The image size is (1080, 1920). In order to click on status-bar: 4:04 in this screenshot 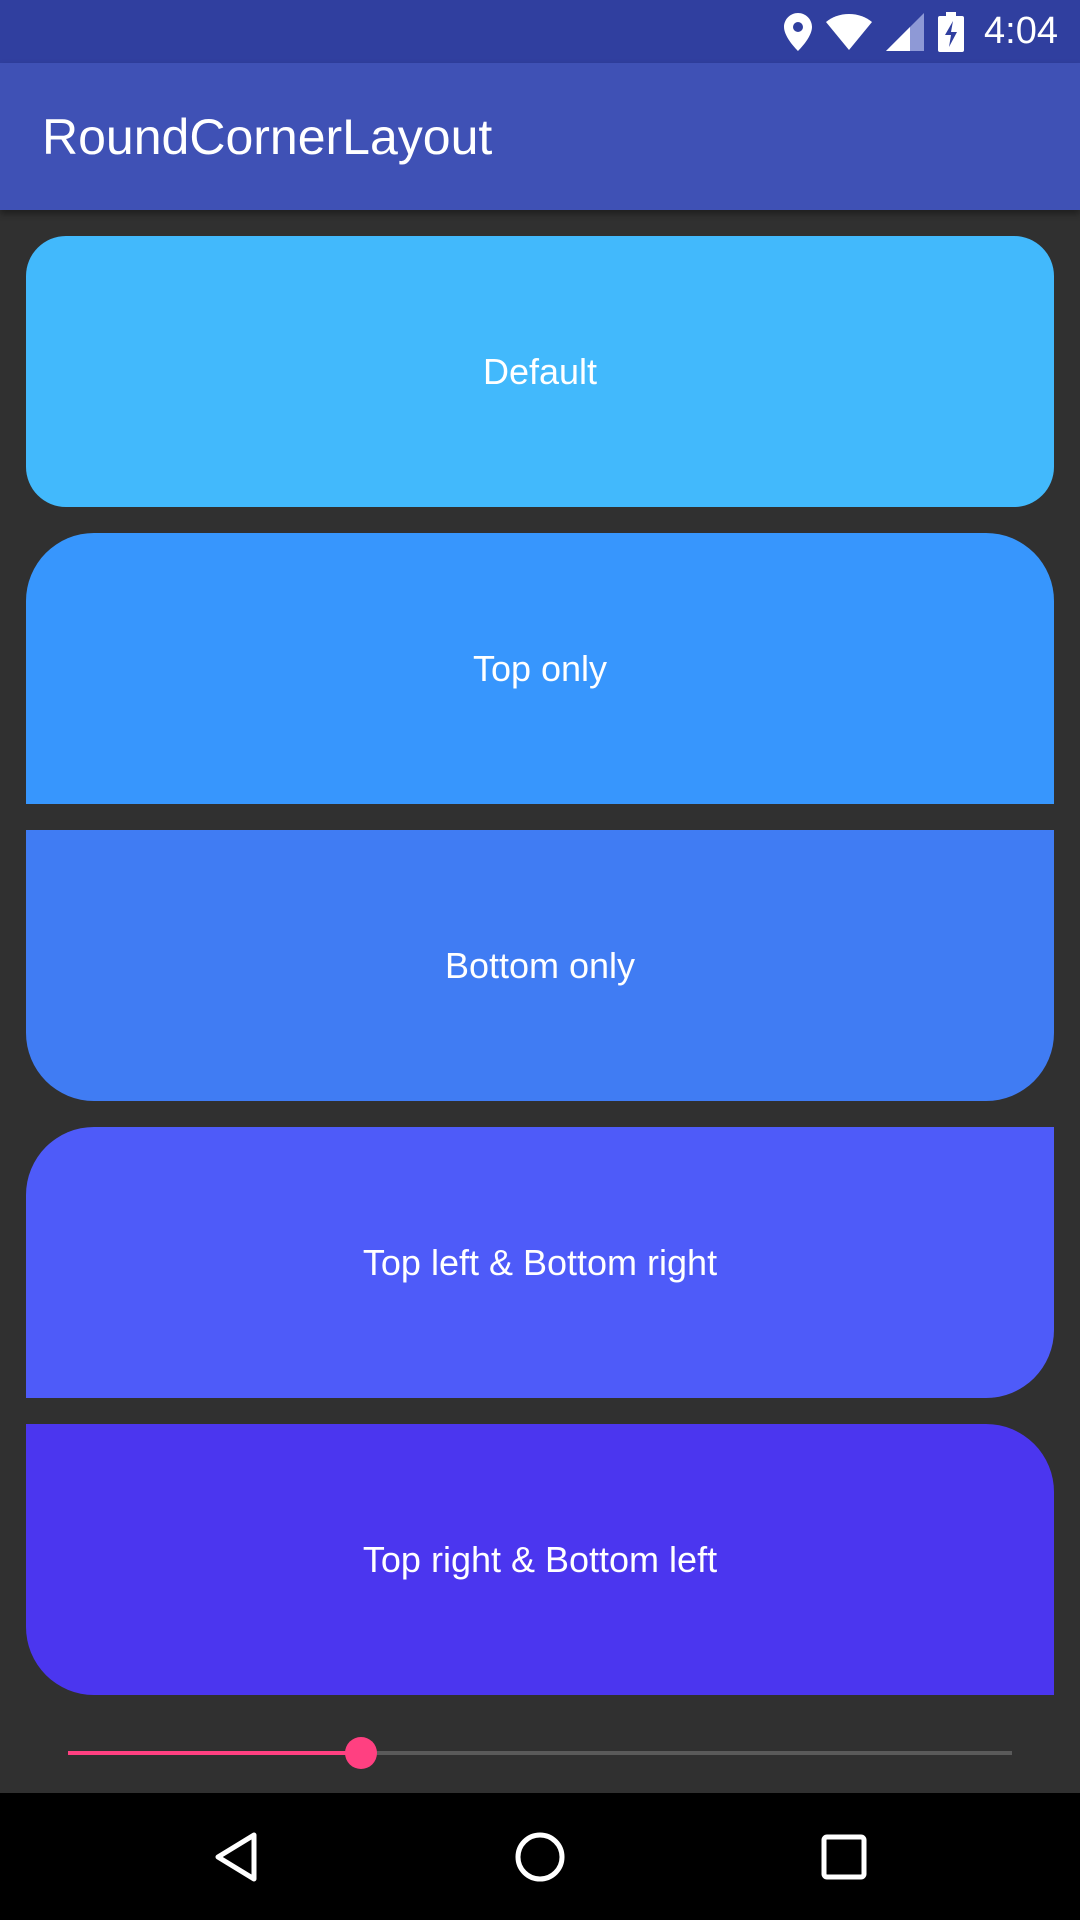, I will do `click(540, 31)`.